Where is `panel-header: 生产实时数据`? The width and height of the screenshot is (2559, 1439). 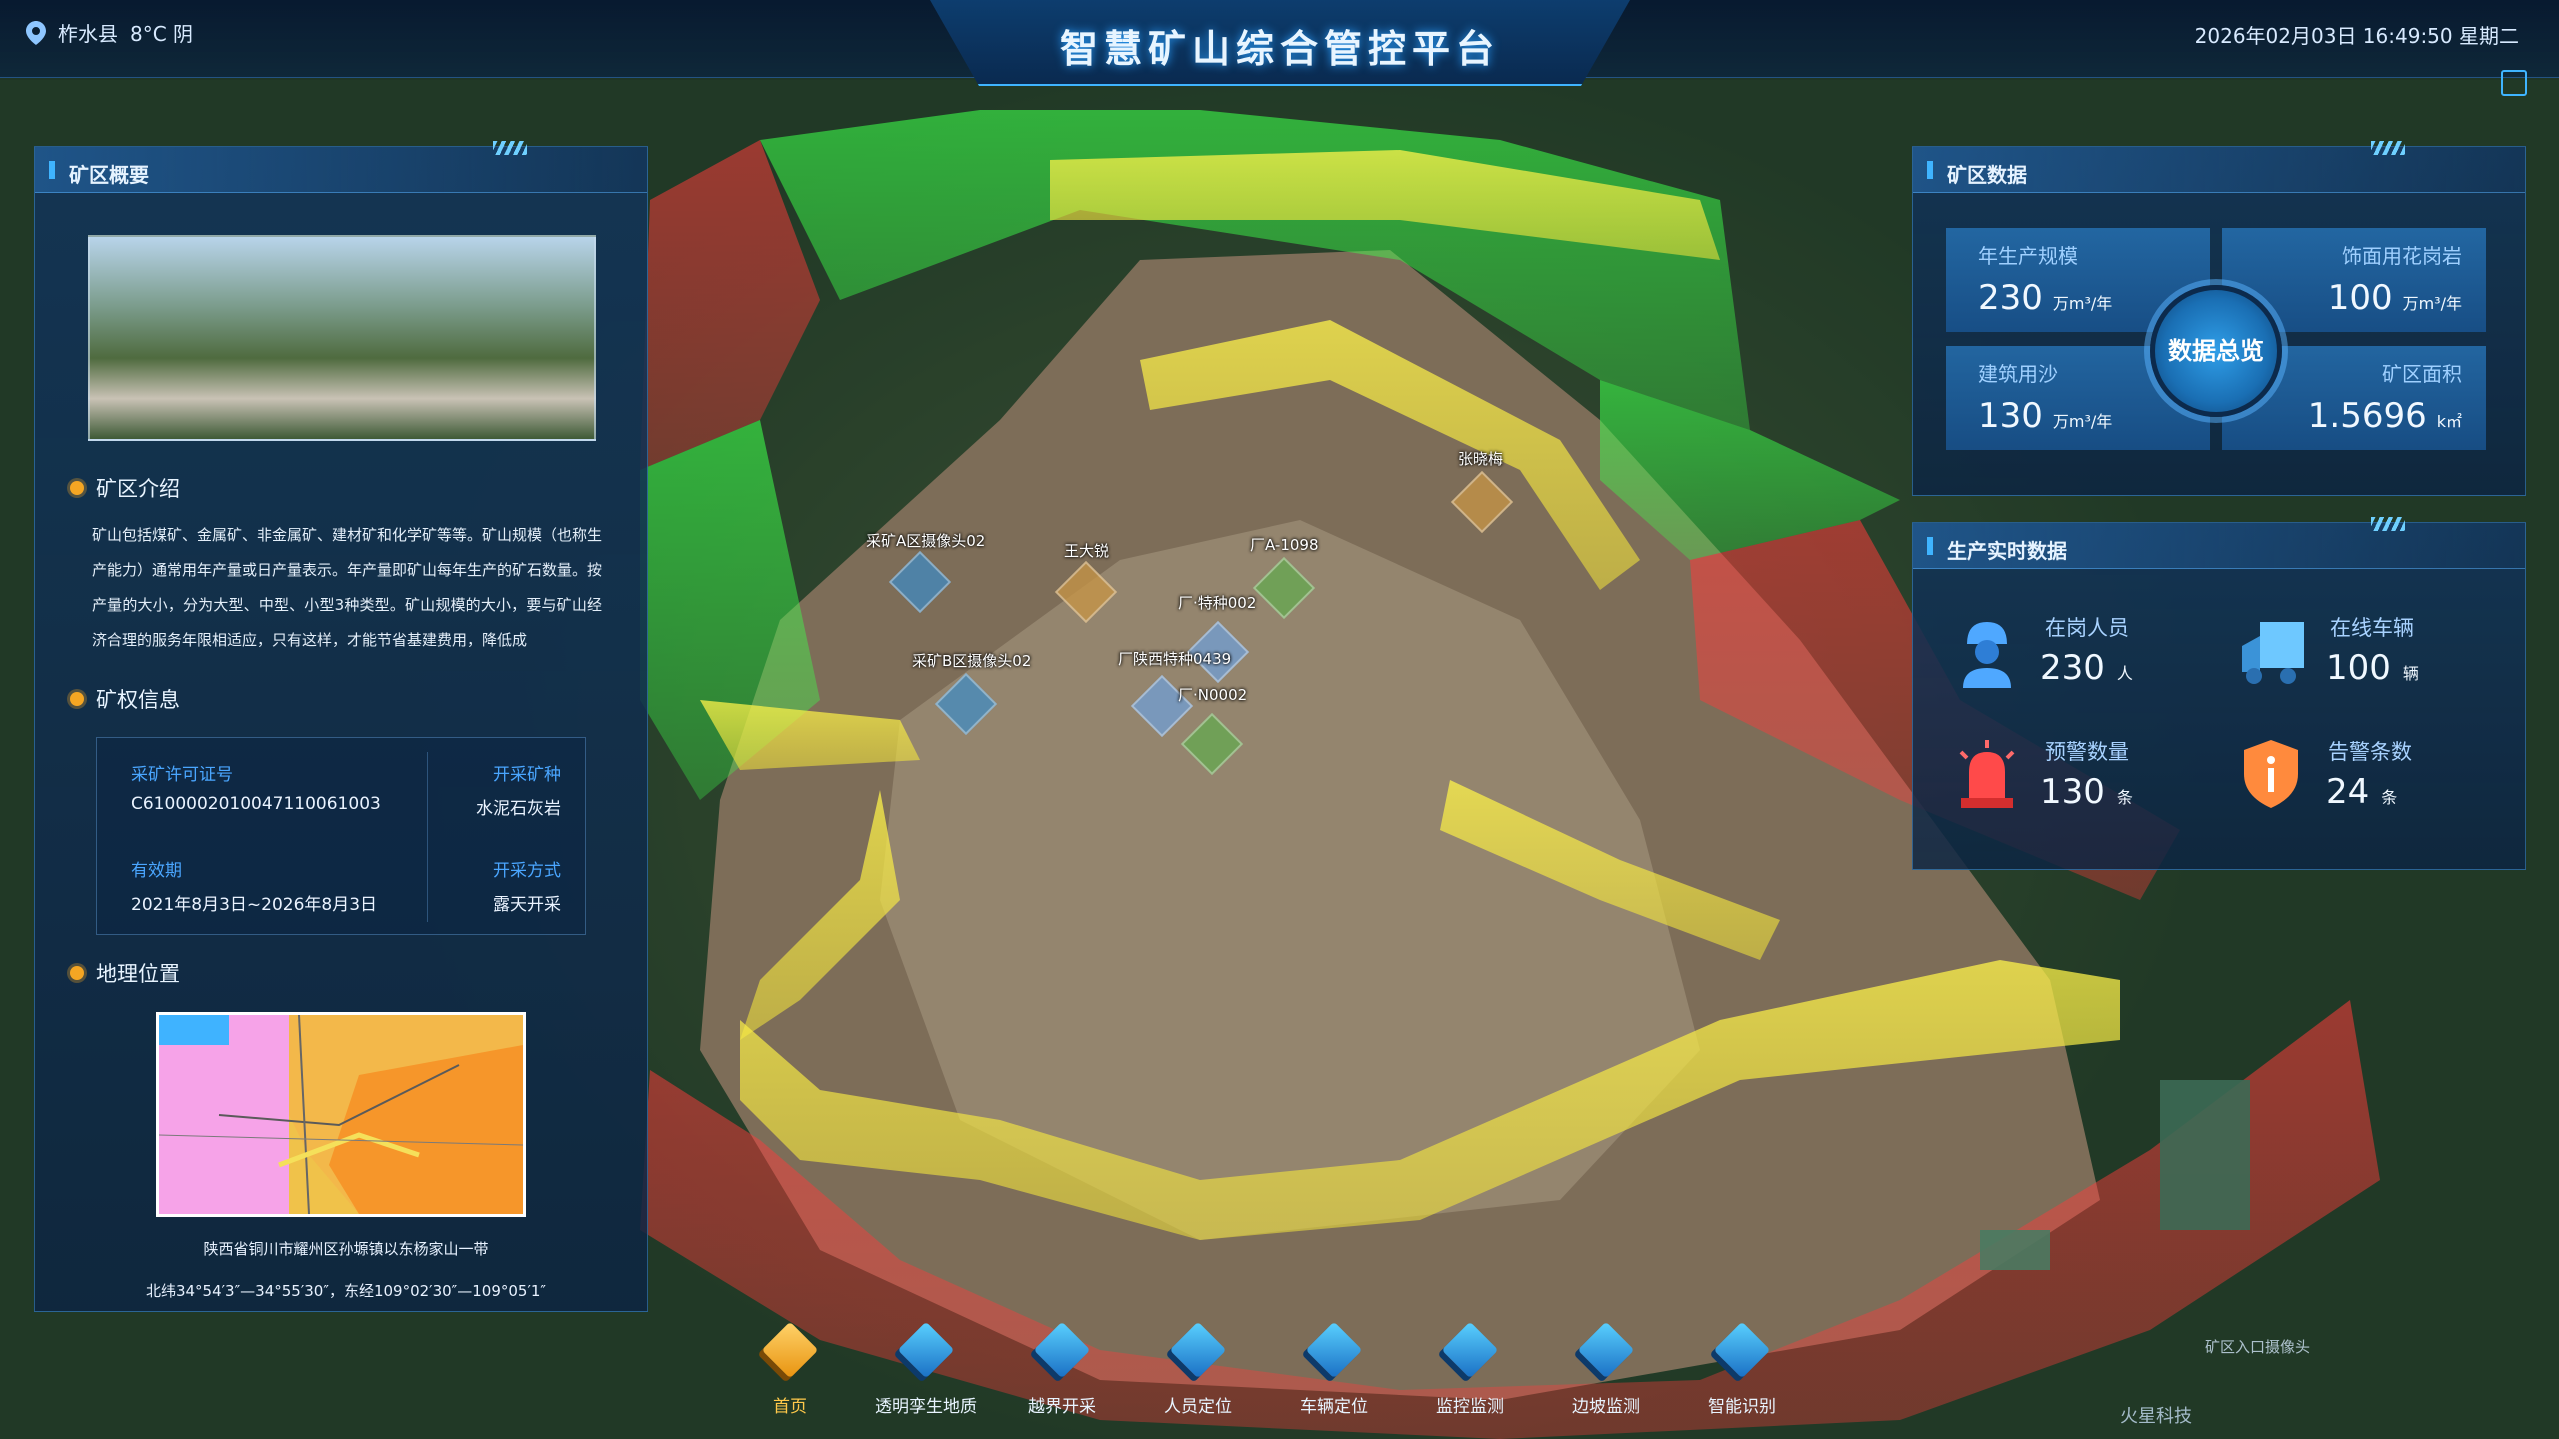 panel-header: 生产实时数据 is located at coordinates (2219, 543).